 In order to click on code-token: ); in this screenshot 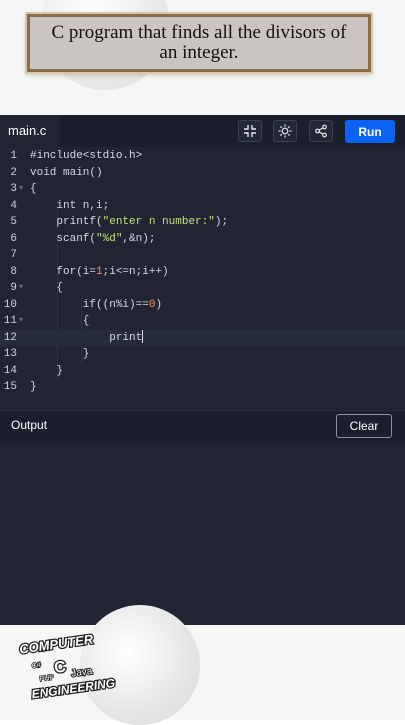, I will do `click(221, 222)`.